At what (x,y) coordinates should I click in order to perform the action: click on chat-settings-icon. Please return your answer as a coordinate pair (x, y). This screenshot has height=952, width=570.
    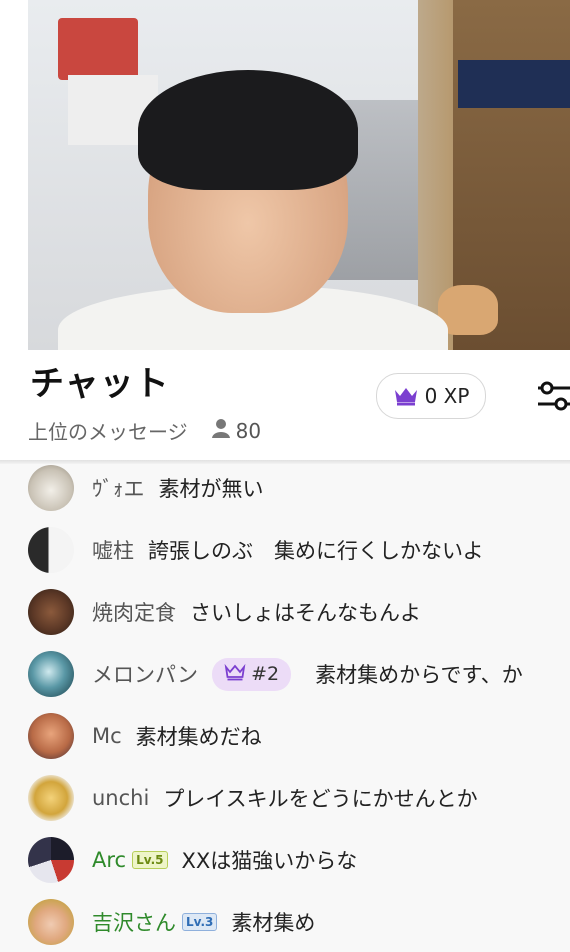
    Looking at the image, I should click on (552, 396).